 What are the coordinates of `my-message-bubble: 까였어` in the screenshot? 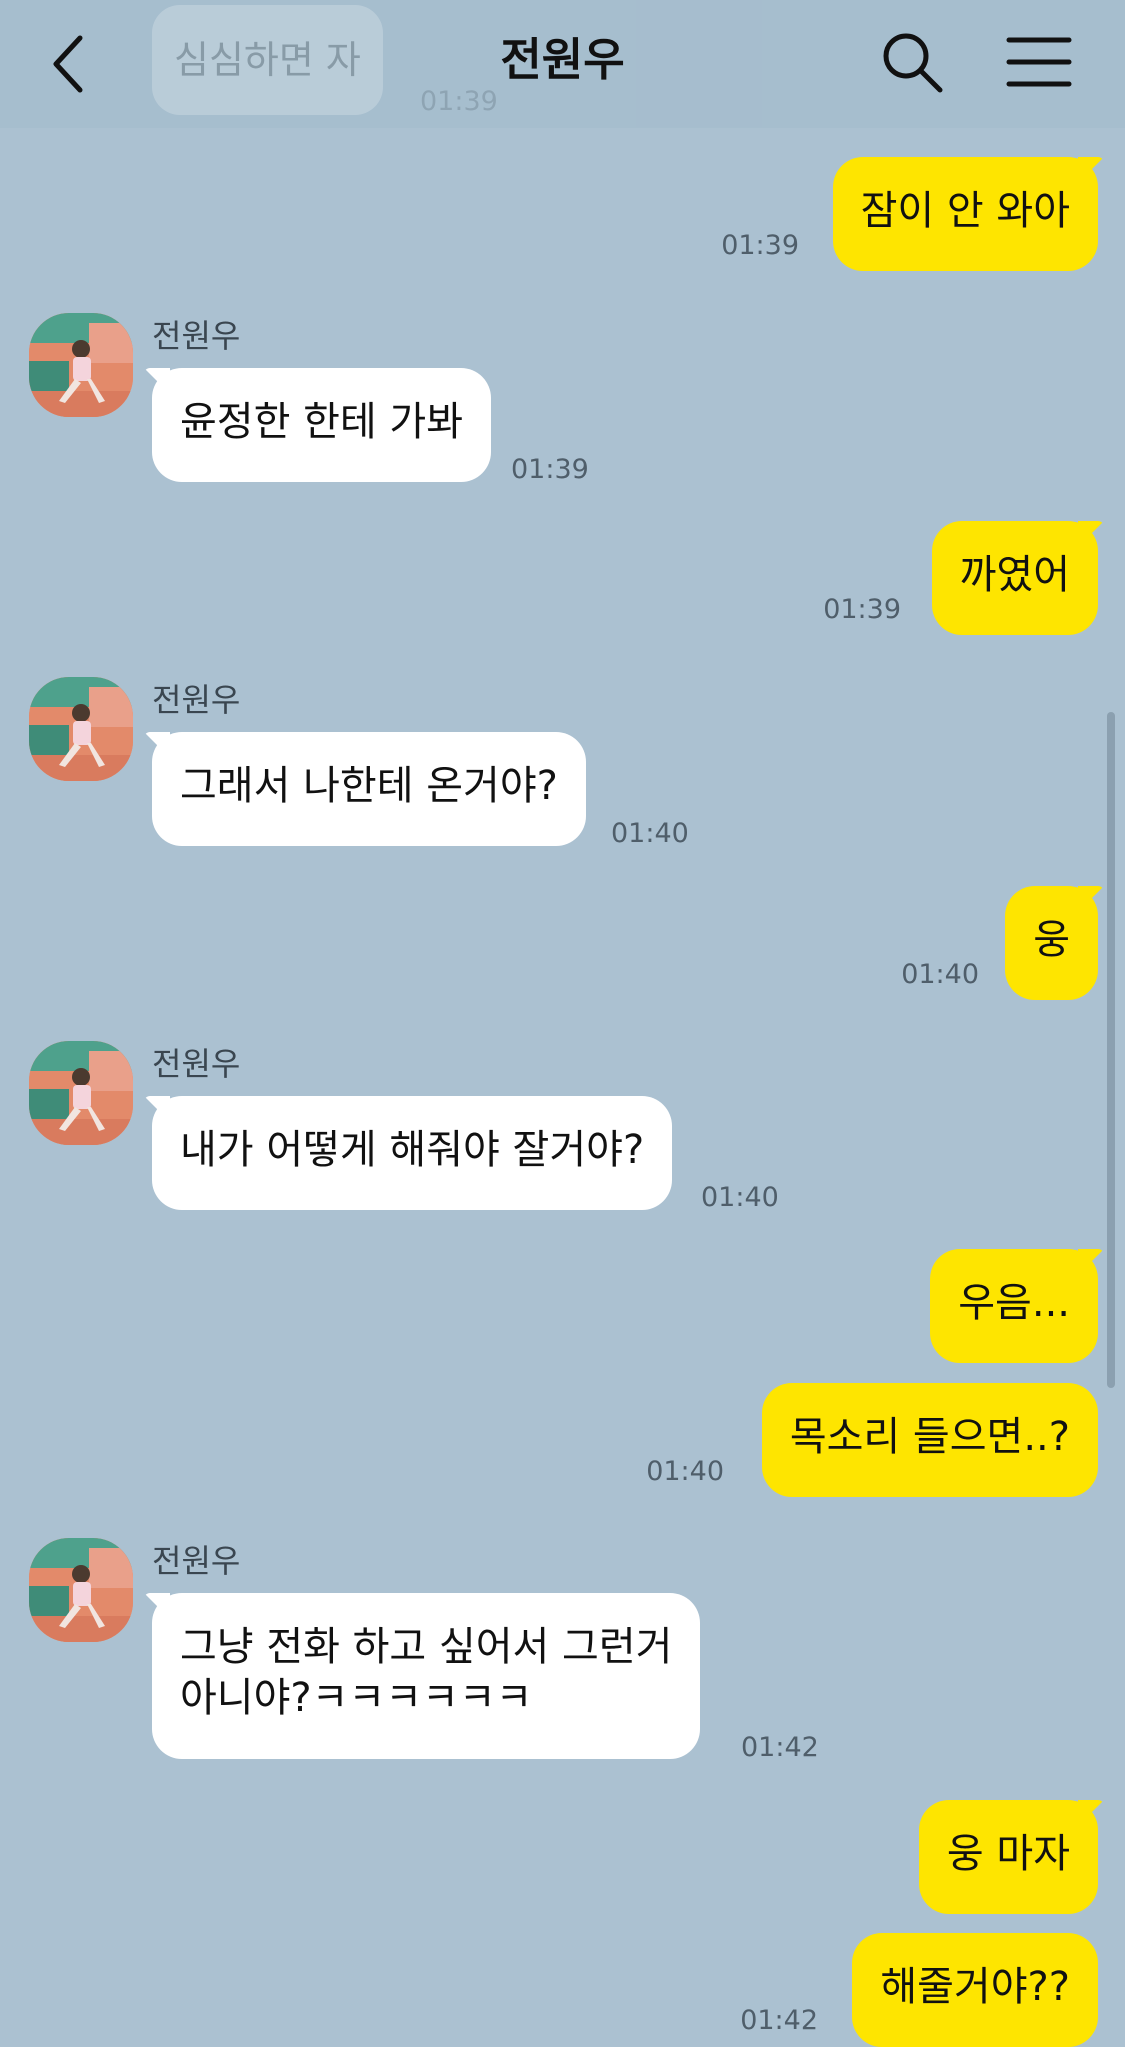 It's located at (1014, 578).